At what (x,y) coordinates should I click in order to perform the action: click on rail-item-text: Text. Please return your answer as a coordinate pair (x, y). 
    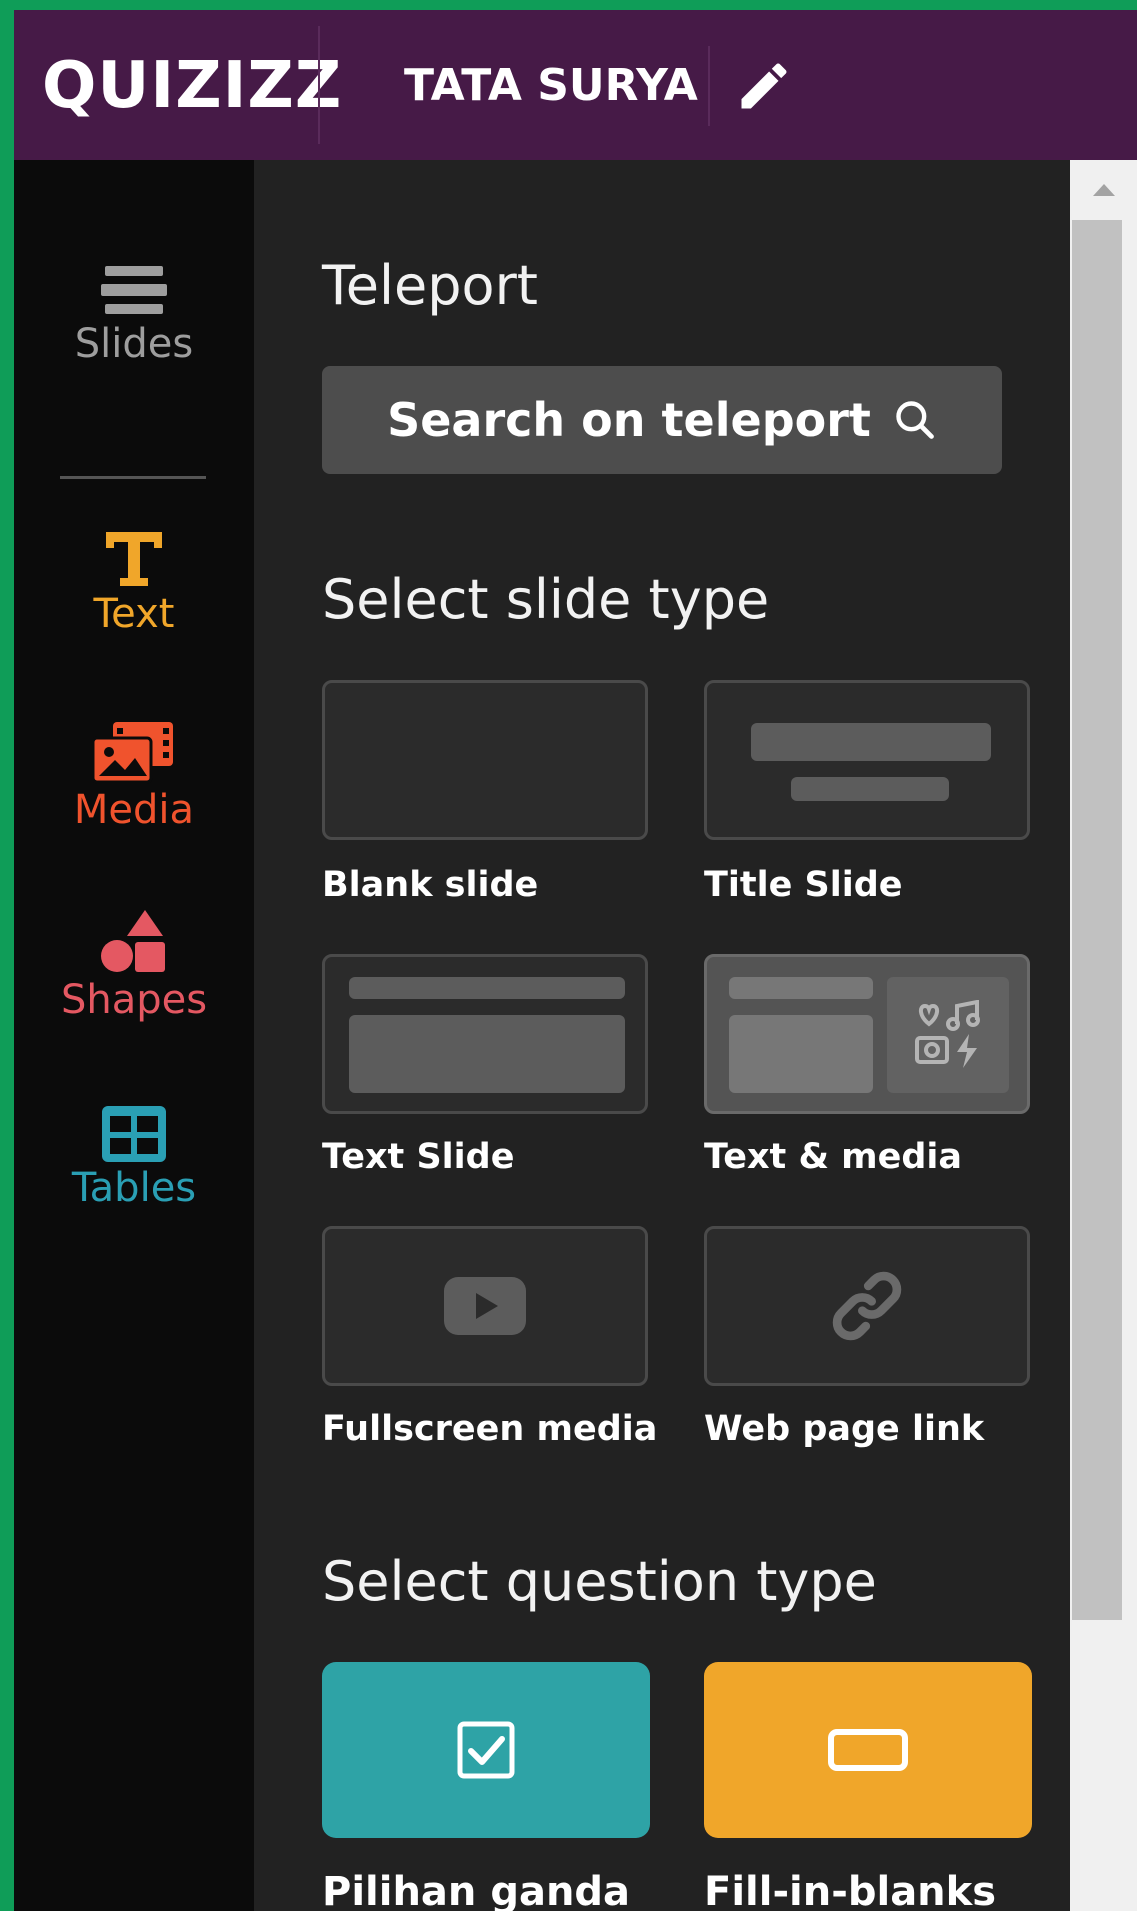
    Looking at the image, I should click on (134, 584).